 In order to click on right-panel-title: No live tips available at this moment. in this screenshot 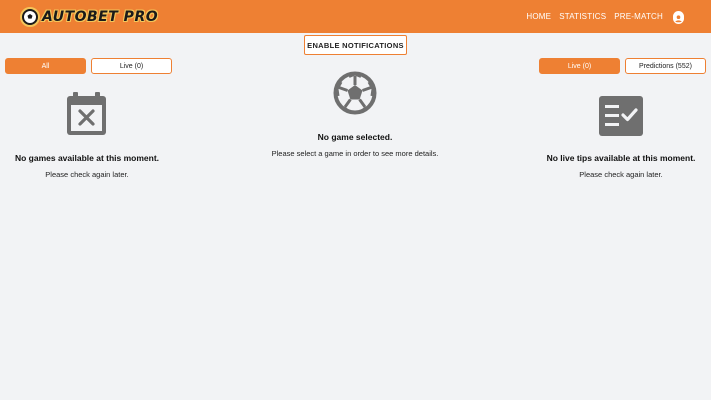, I will do `click(621, 158)`.